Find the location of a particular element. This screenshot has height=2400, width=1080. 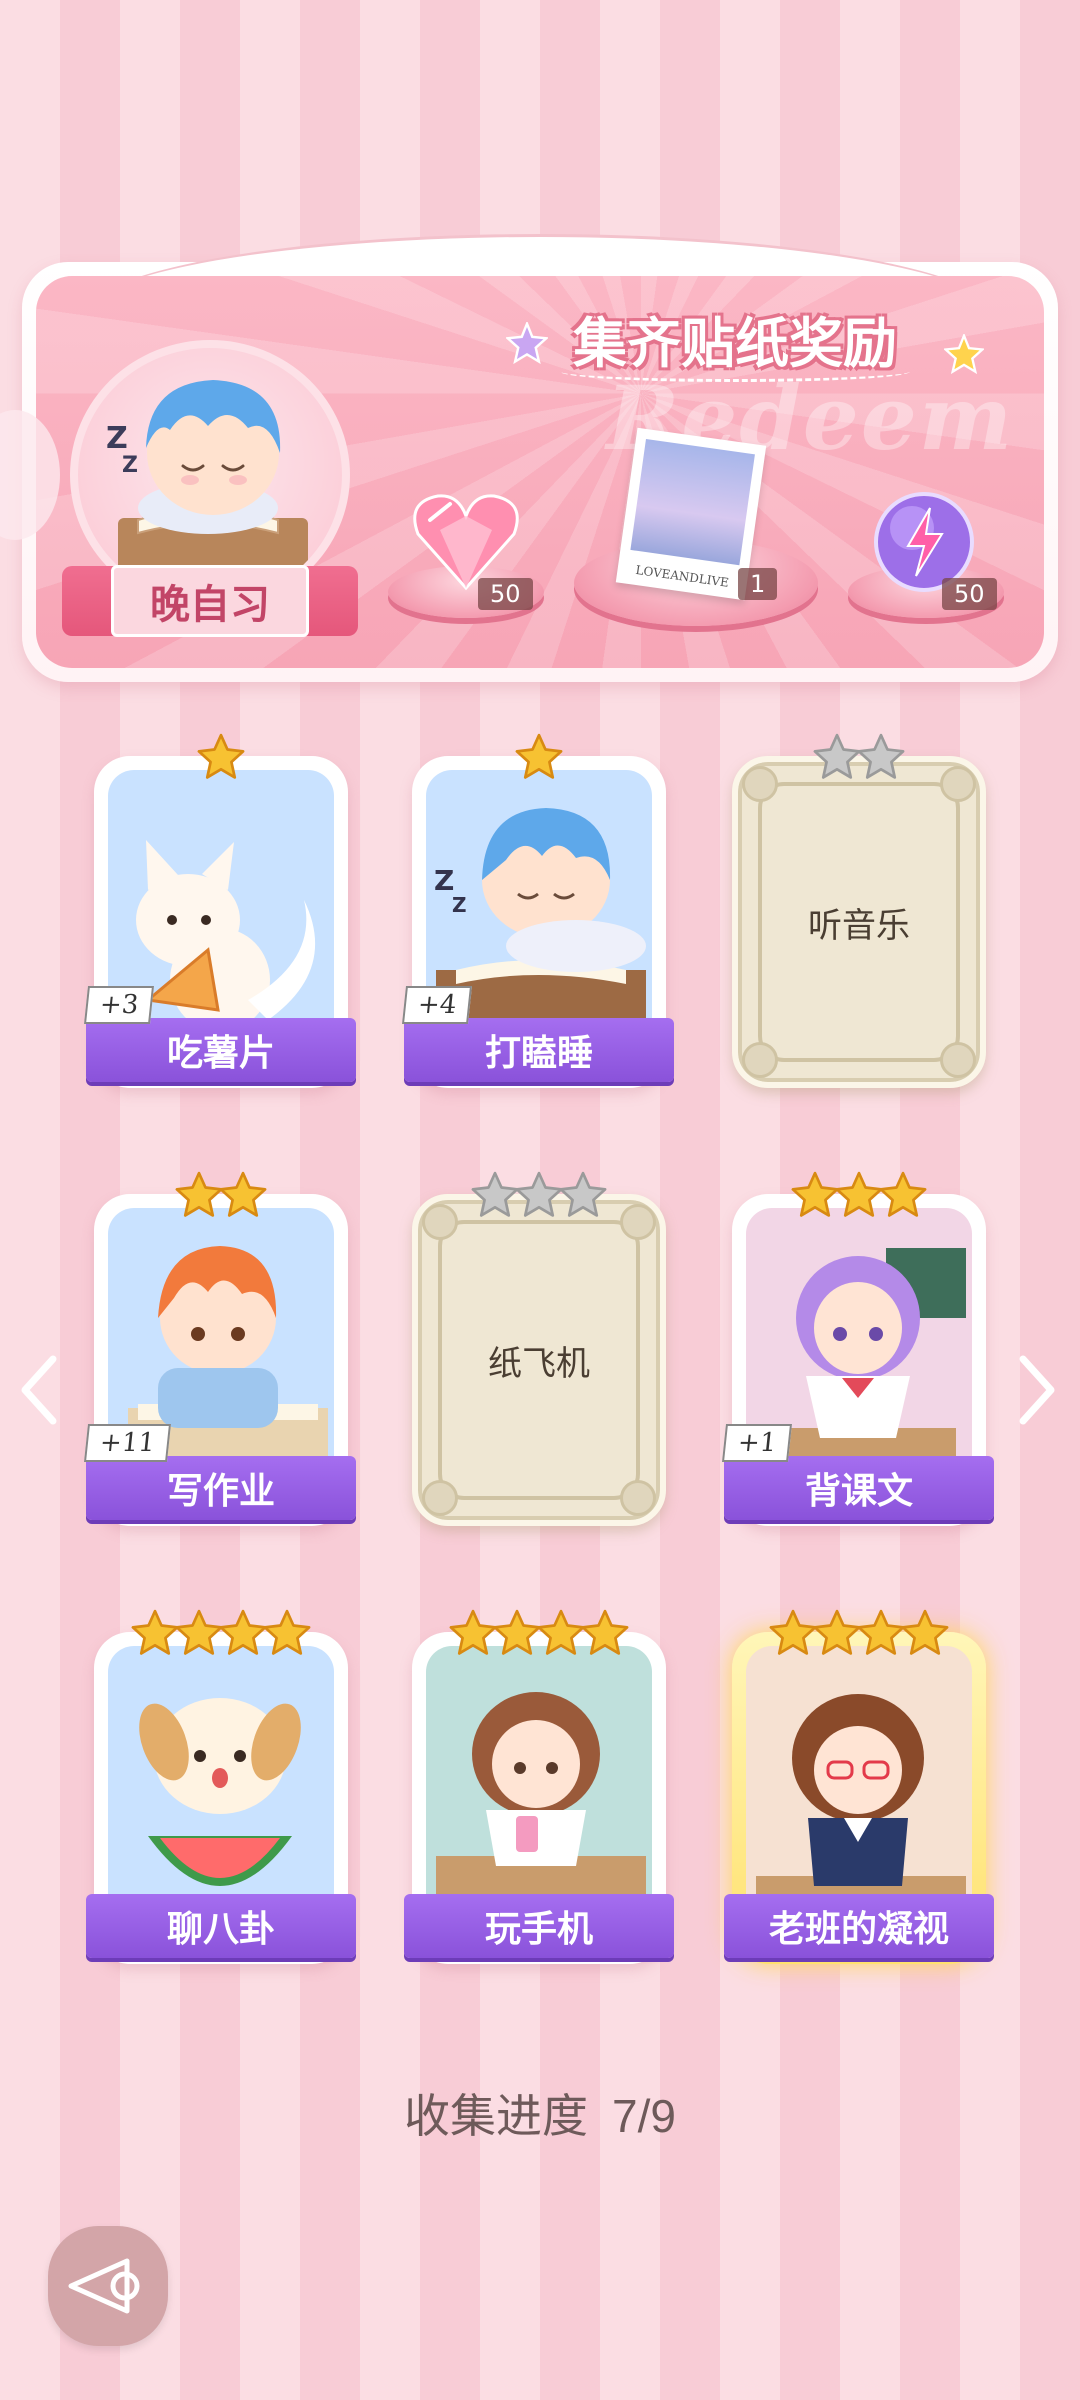

collection-progress-label: 收集进度 is located at coordinates (496, 2116).